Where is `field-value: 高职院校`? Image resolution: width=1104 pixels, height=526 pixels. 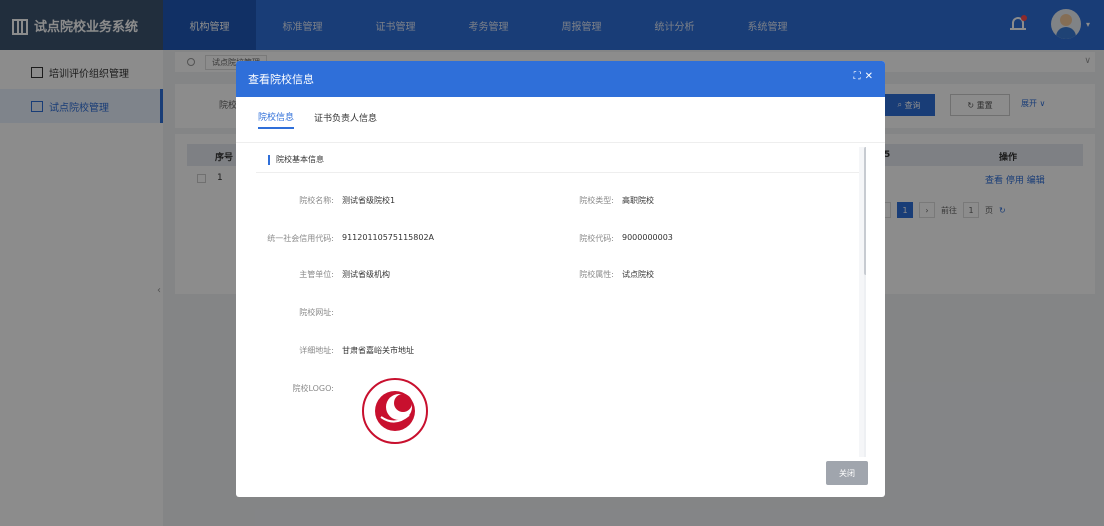 field-value: 高职院校 is located at coordinates (638, 200).